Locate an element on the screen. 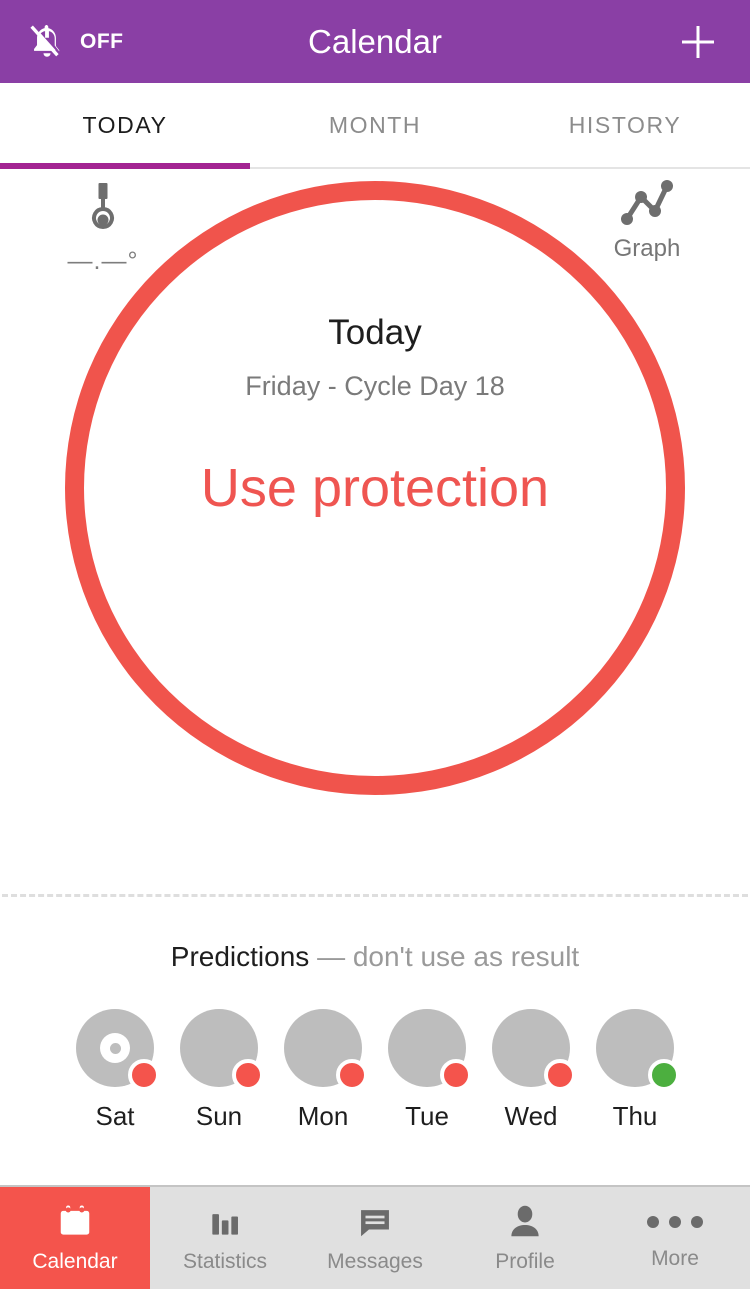  prediction-day-sun: Sun is located at coordinates (222, 1070).